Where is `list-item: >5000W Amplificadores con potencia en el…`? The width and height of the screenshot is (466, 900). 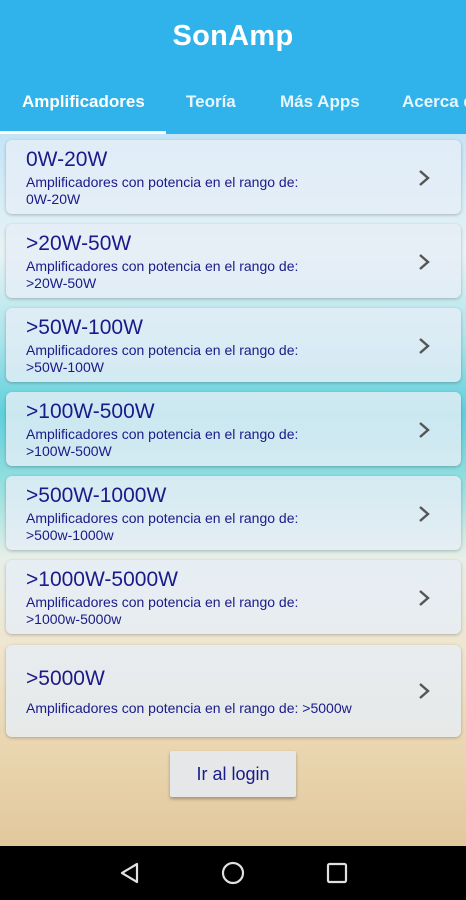
list-item: >5000W Amplificadores con potencia en el… is located at coordinates (233, 691).